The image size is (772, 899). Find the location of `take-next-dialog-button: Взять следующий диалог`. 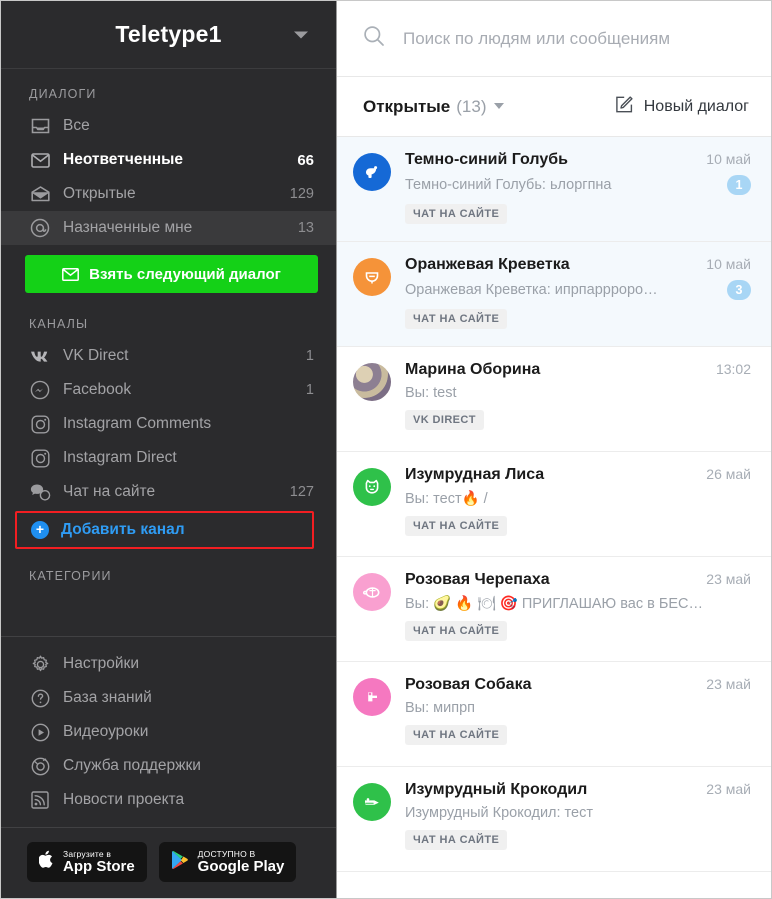

take-next-dialog-button: Взять следующий диалог is located at coordinates (171, 274).